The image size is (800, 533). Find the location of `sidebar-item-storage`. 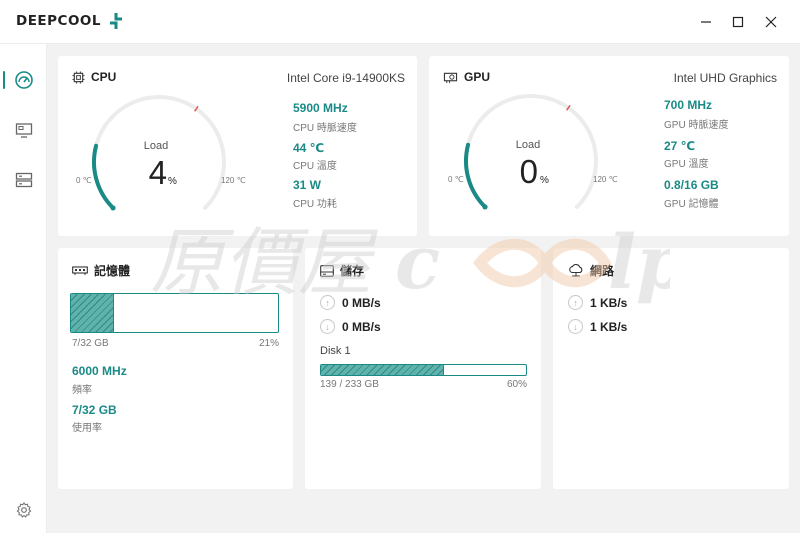

sidebar-item-storage is located at coordinates (23, 180).